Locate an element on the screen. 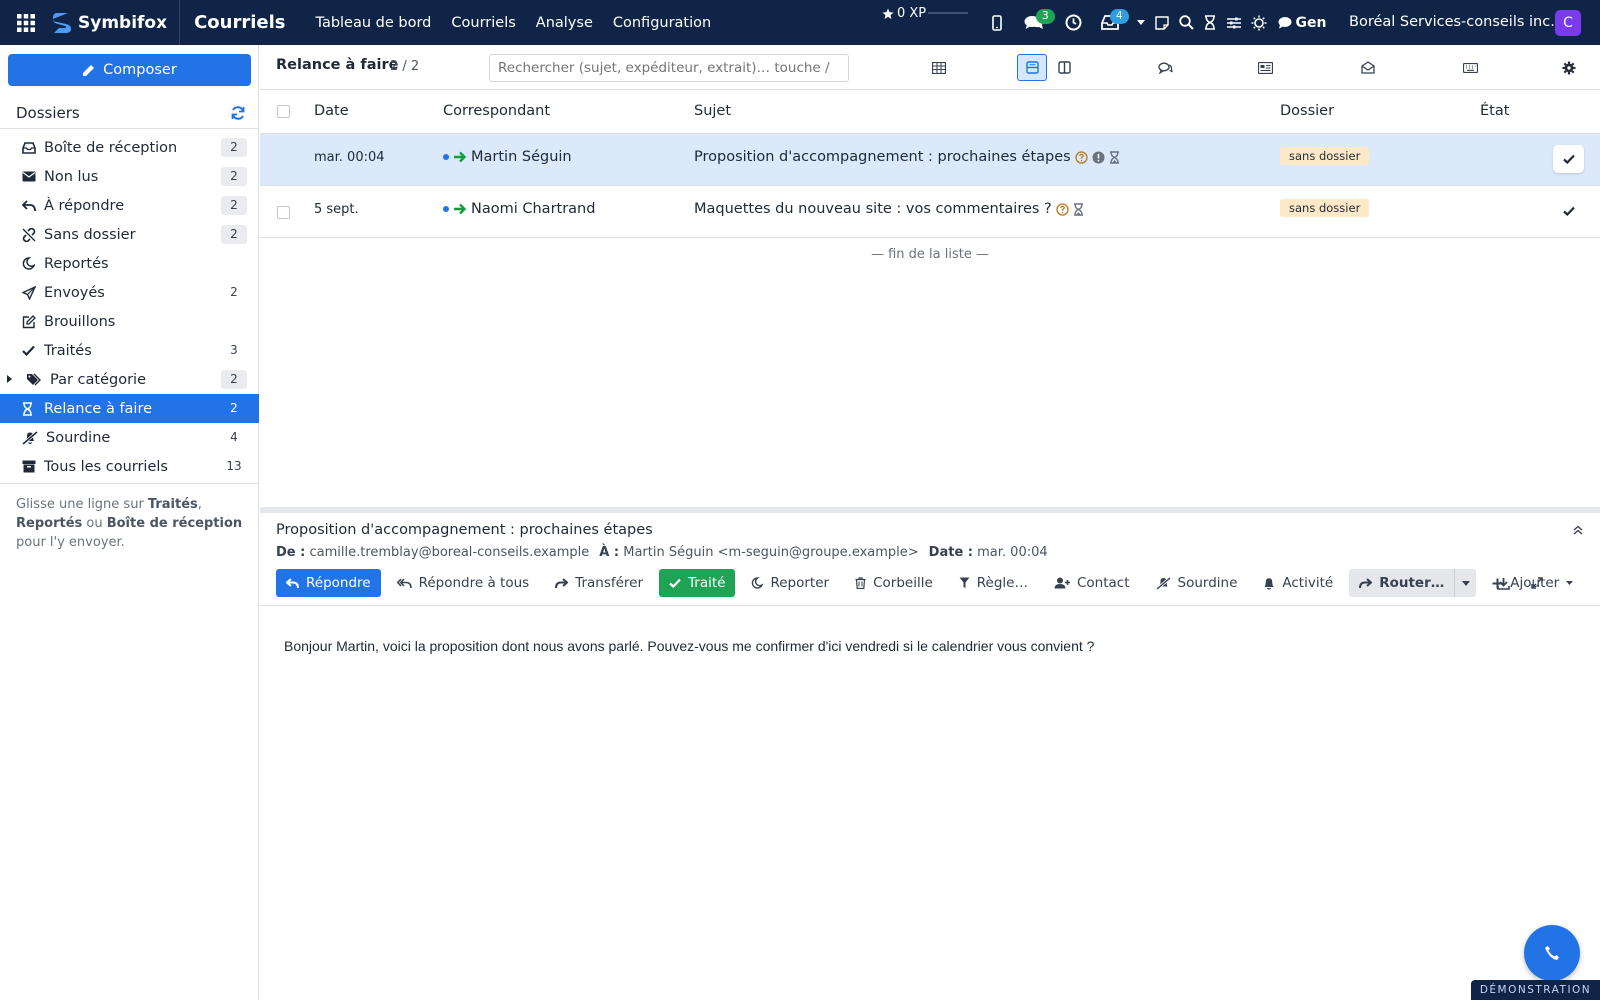  sidebar-item-sent: Envoyés 2 is located at coordinates (129, 292).